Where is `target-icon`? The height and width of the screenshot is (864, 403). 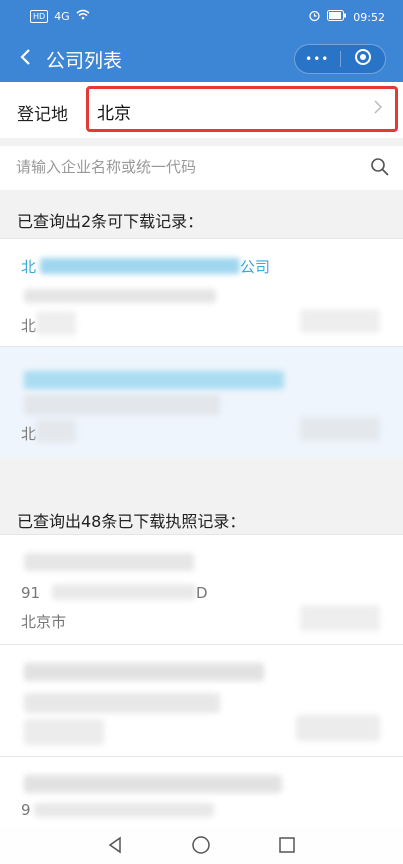
target-icon is located at coordinates (363, 59).